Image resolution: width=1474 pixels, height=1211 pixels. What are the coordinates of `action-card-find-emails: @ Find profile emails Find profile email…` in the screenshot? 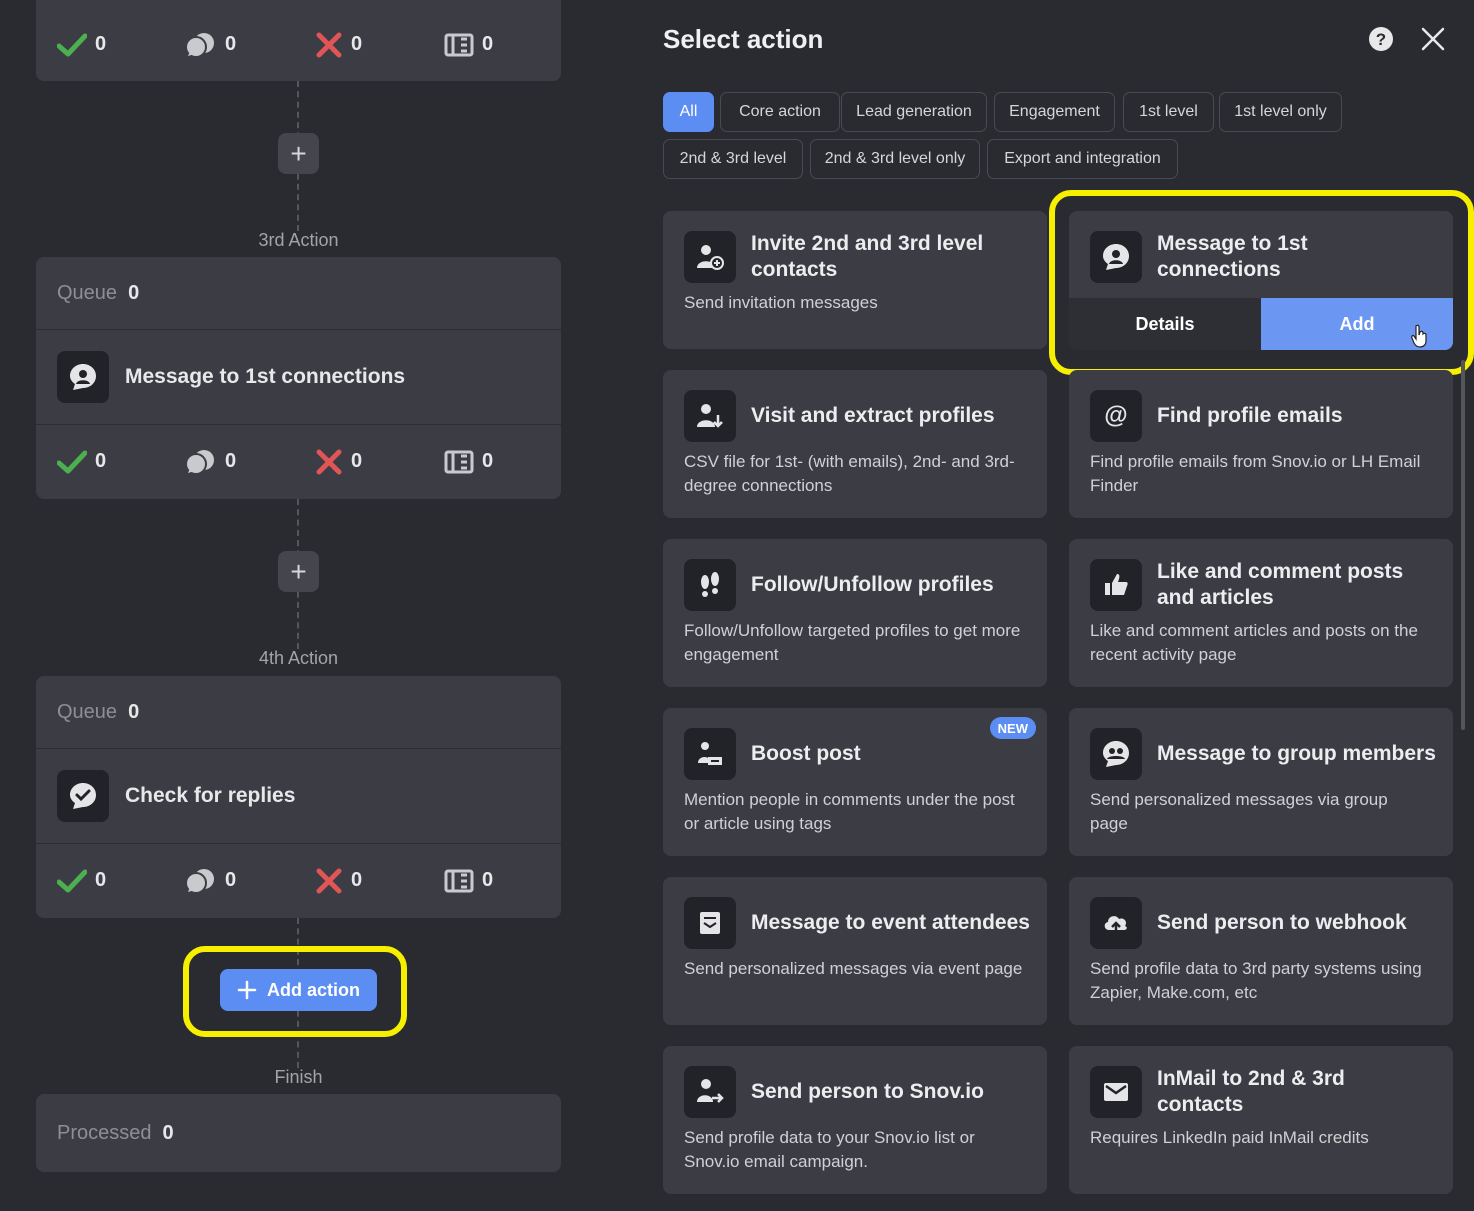 It's located at (1261, 444).